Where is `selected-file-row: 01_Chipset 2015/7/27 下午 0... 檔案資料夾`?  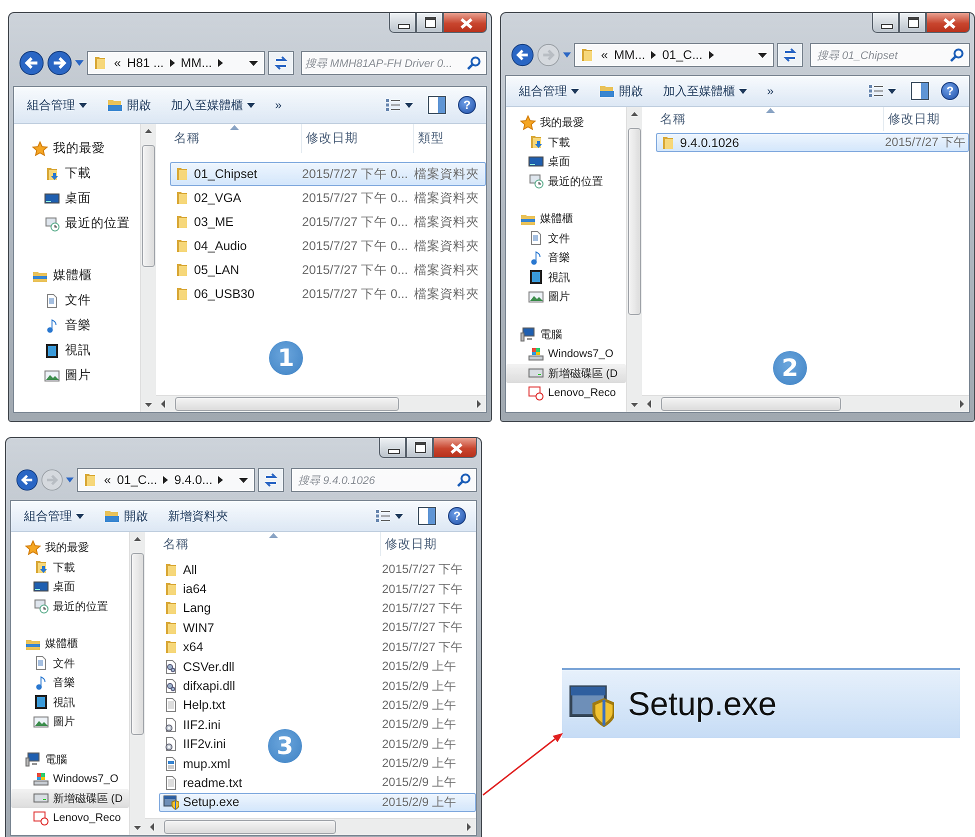 selected-file-row: 01_Chipset 2015/7/27 下午 0... 檔案資料夾 is located at coordinates (328, 174).